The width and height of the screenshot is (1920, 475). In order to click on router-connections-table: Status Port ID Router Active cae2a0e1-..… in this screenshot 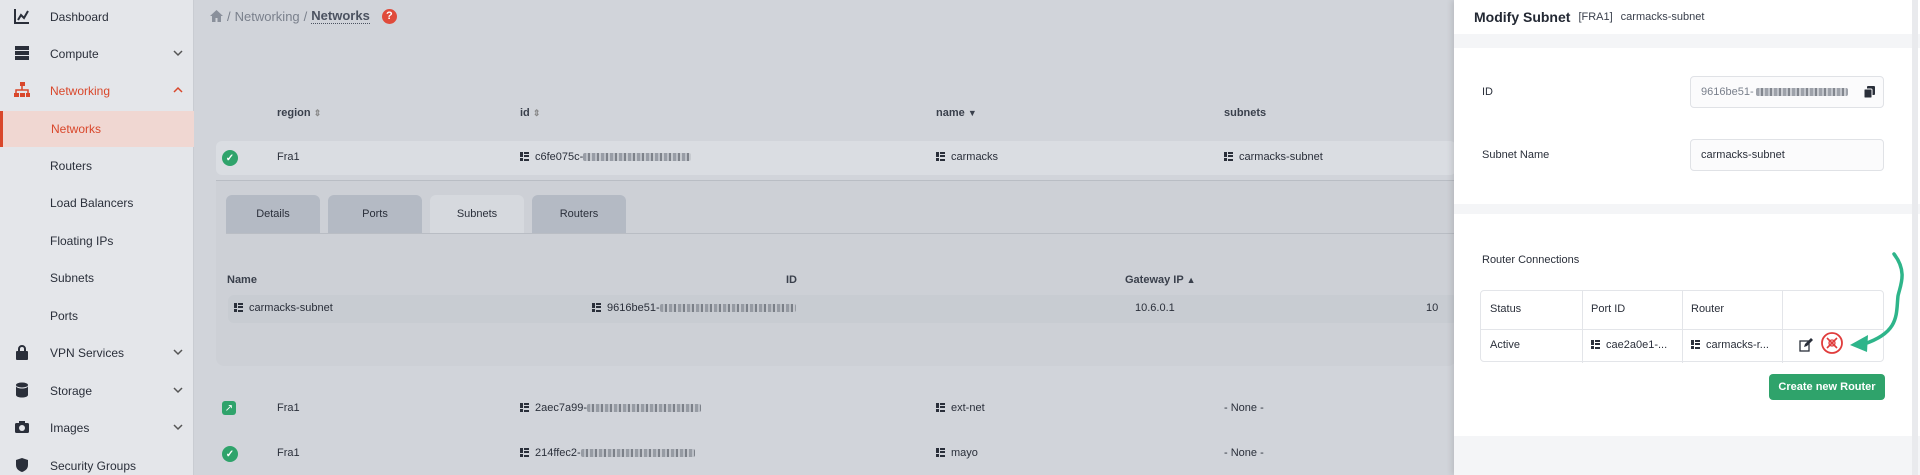, I will do `click(1682, 326)`.